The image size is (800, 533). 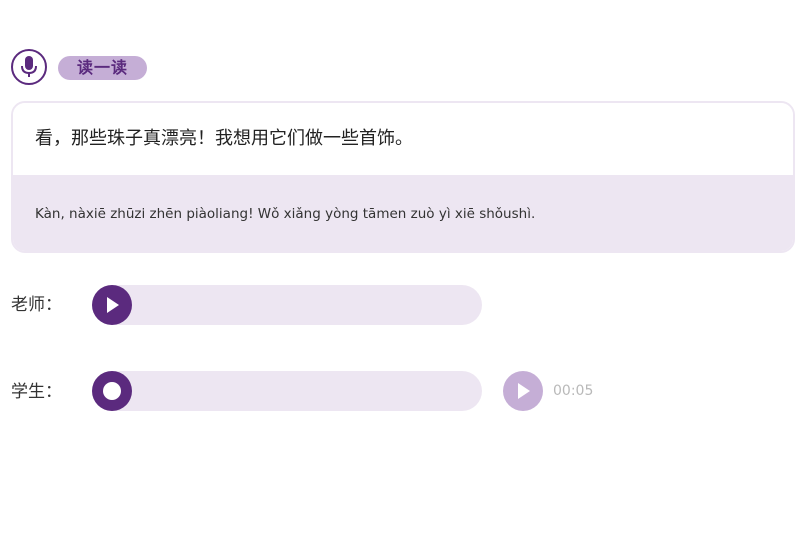 I want to click on student-playback-button, so click(x=523, y=391).